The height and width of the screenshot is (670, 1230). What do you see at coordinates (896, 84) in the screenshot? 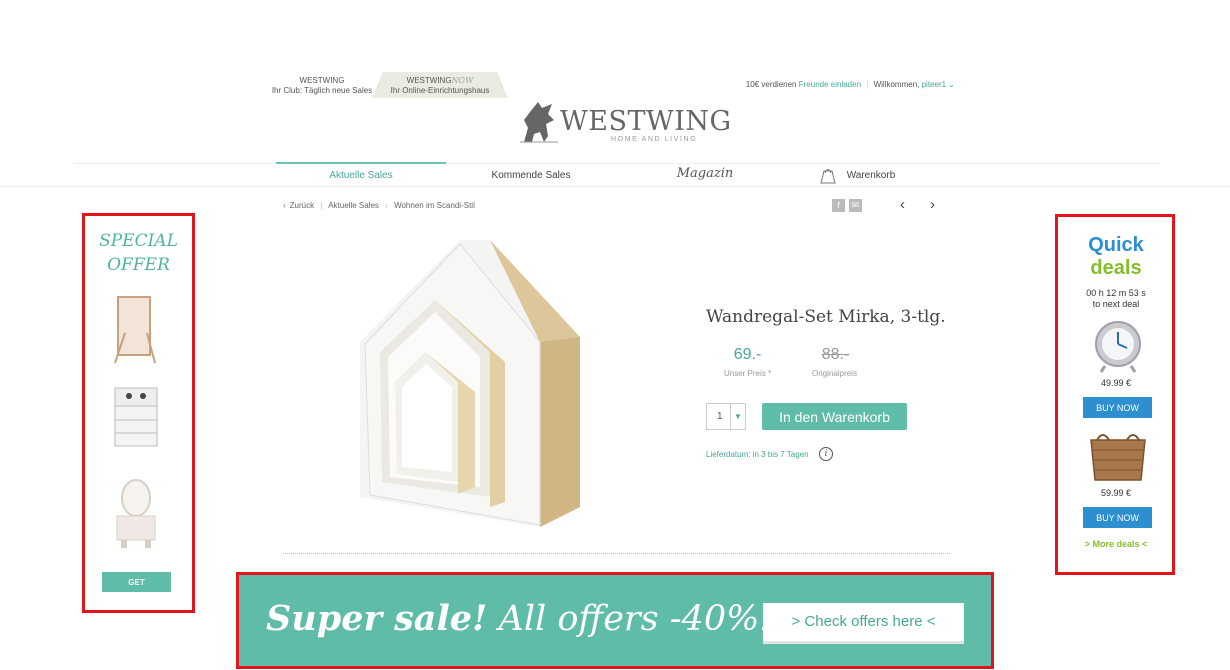
I see `welcome-prefix: Willkommen,` at bounding box center [896, 84].